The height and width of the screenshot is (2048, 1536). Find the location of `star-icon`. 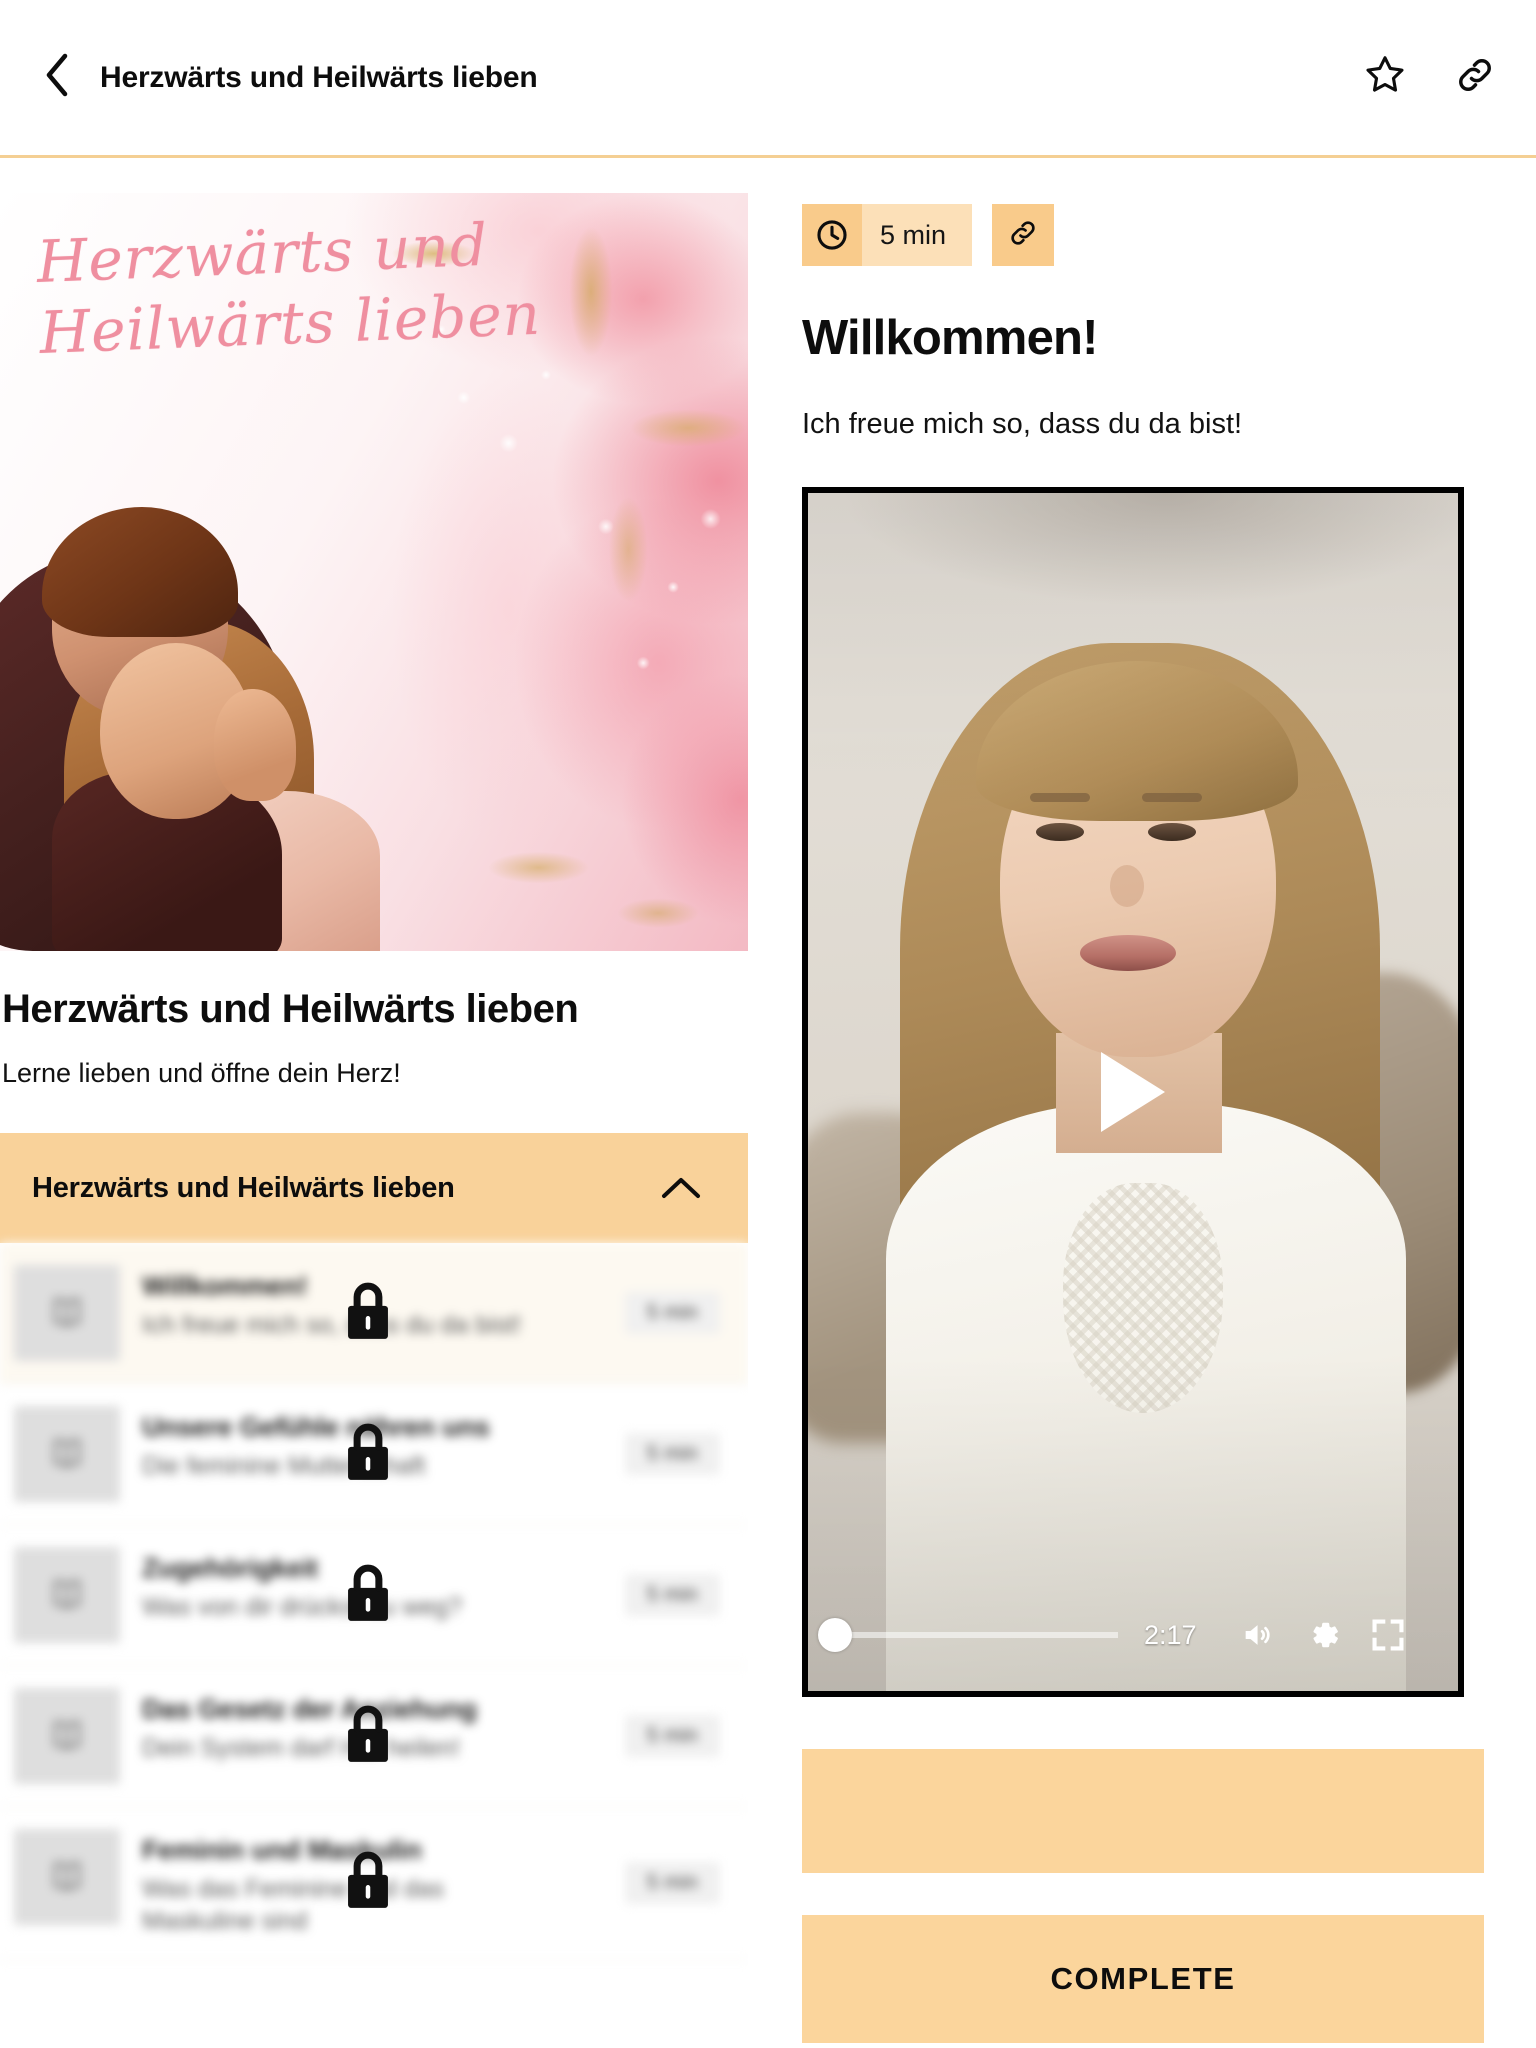

star-icon is located at coordinates (1385, 77).